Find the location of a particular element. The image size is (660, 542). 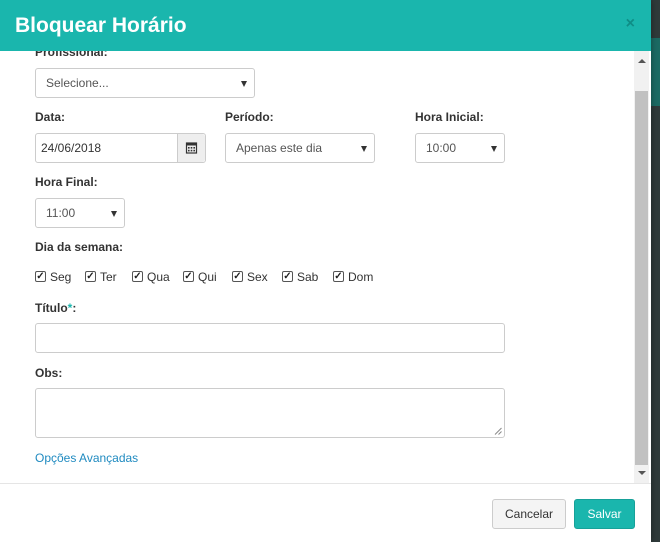

checkbox-label: Dom is located at coordinates (361, 277).